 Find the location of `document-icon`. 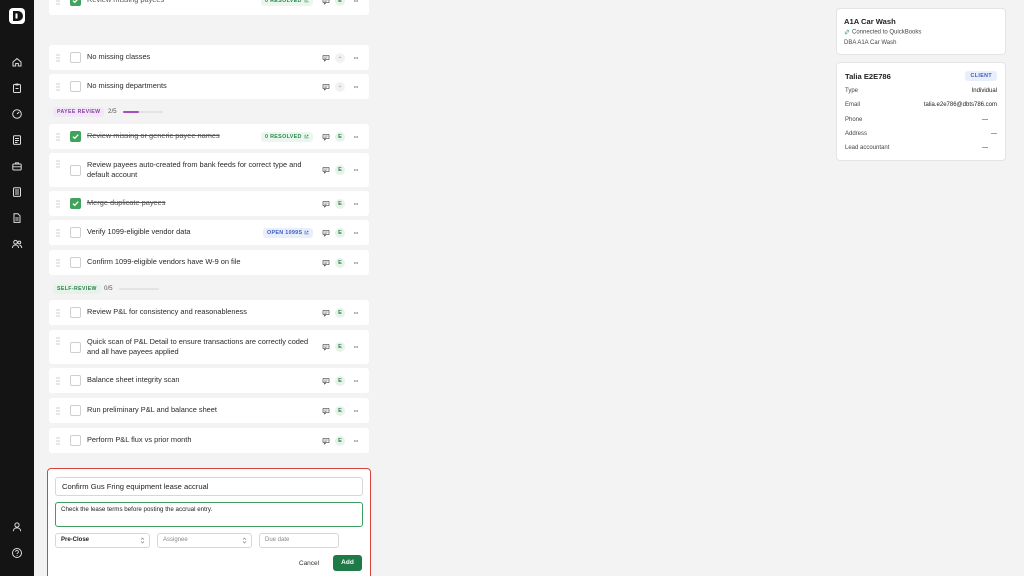

document-icon is located at coordinates (17, 192).